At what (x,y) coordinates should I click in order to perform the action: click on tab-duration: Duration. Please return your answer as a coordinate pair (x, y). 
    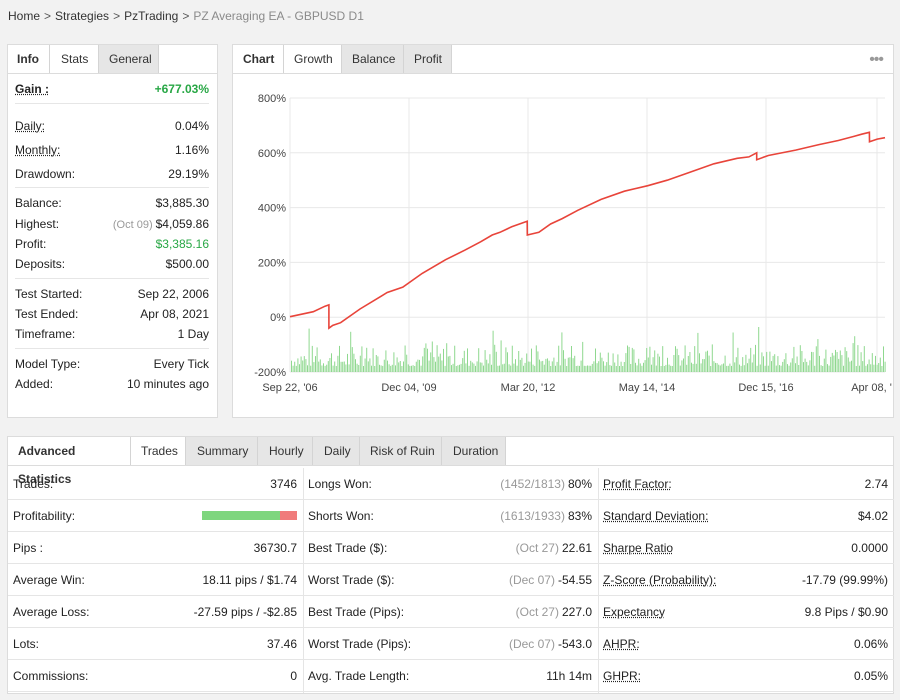
    Looking at the image, I should click on (474, 451).